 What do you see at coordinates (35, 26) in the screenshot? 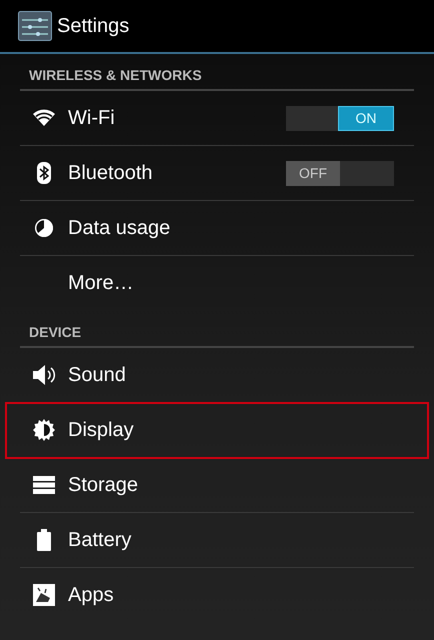
I see `settings-app-icon` at bounding box center [35, 26].